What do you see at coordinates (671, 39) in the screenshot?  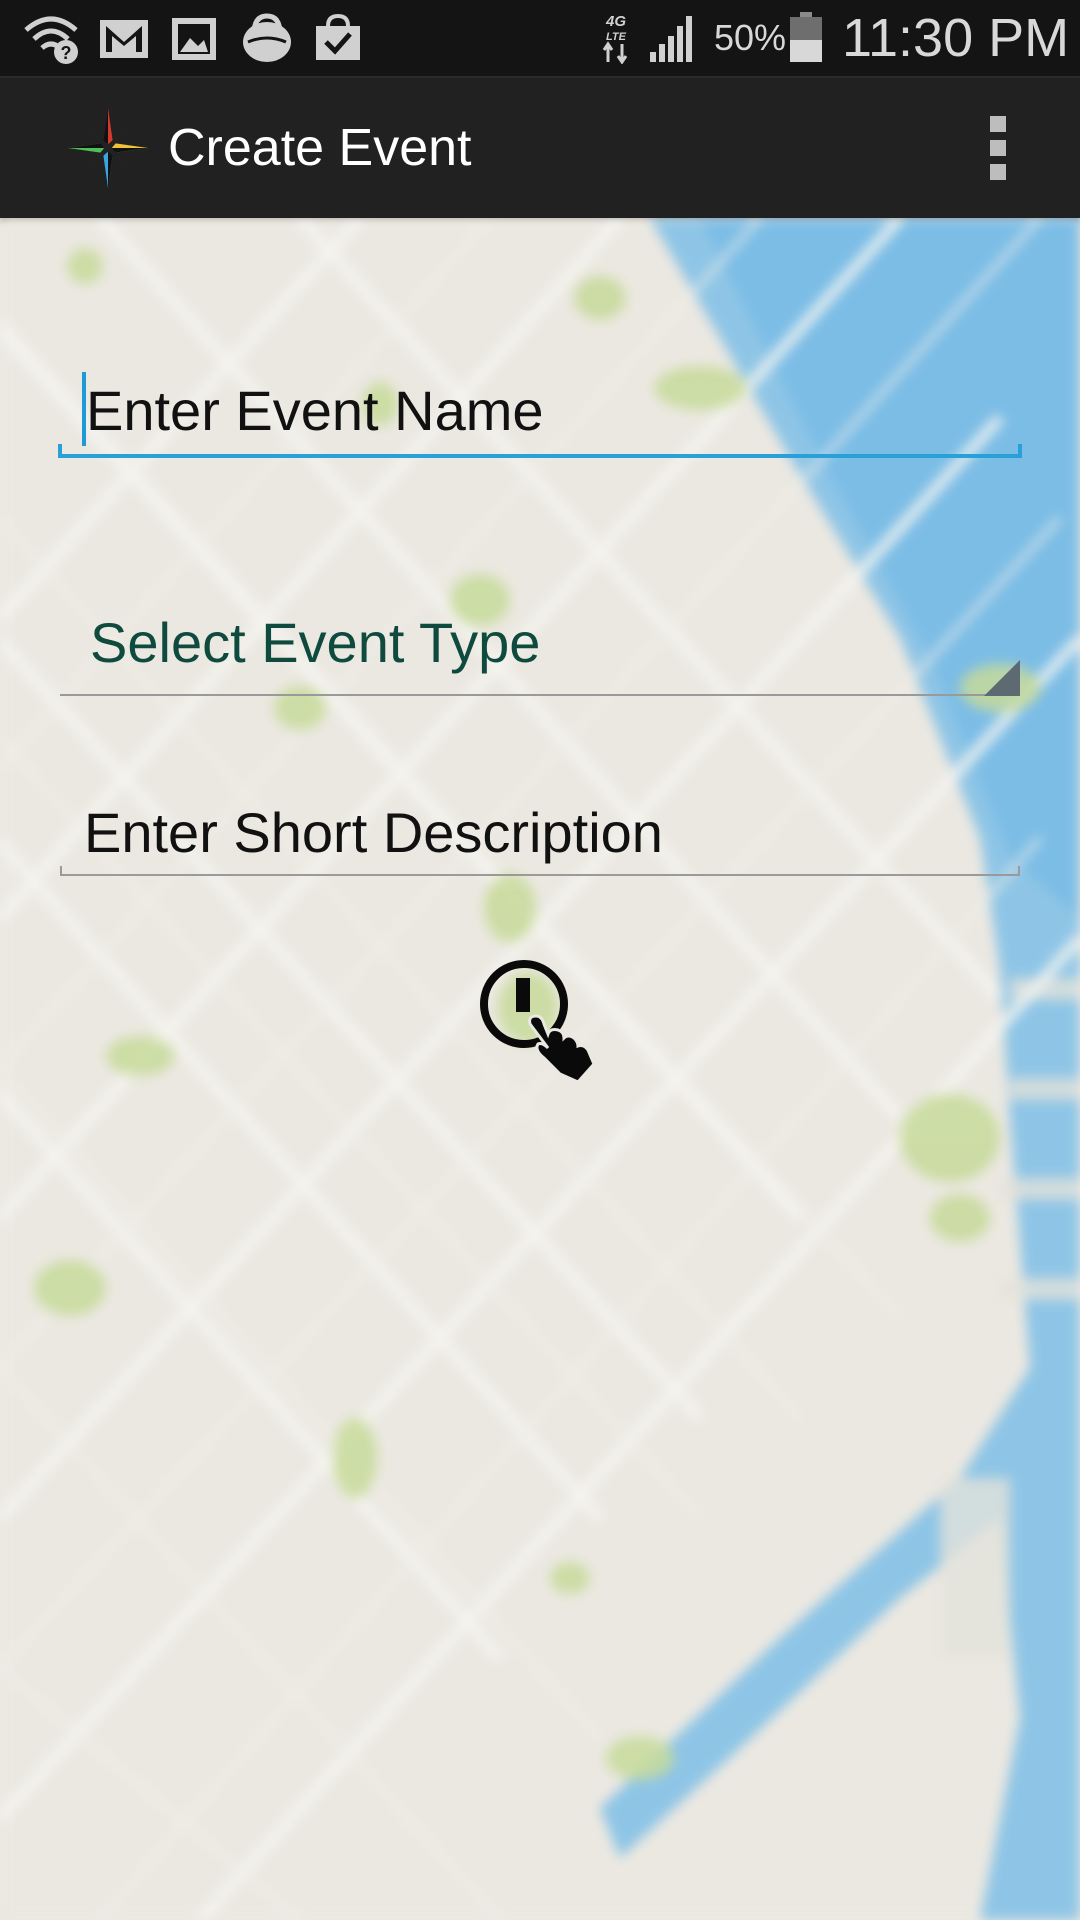 I see `signal-icon` at bounding box center [671, 39].